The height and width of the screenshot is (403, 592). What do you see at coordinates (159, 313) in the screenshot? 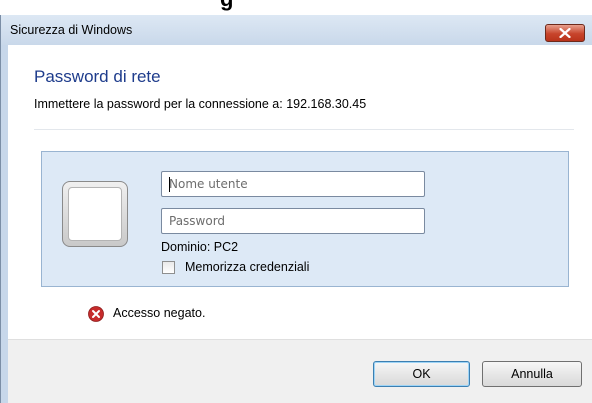
I see `error-message: Accesso negato.` at bounding box center [159, 313].